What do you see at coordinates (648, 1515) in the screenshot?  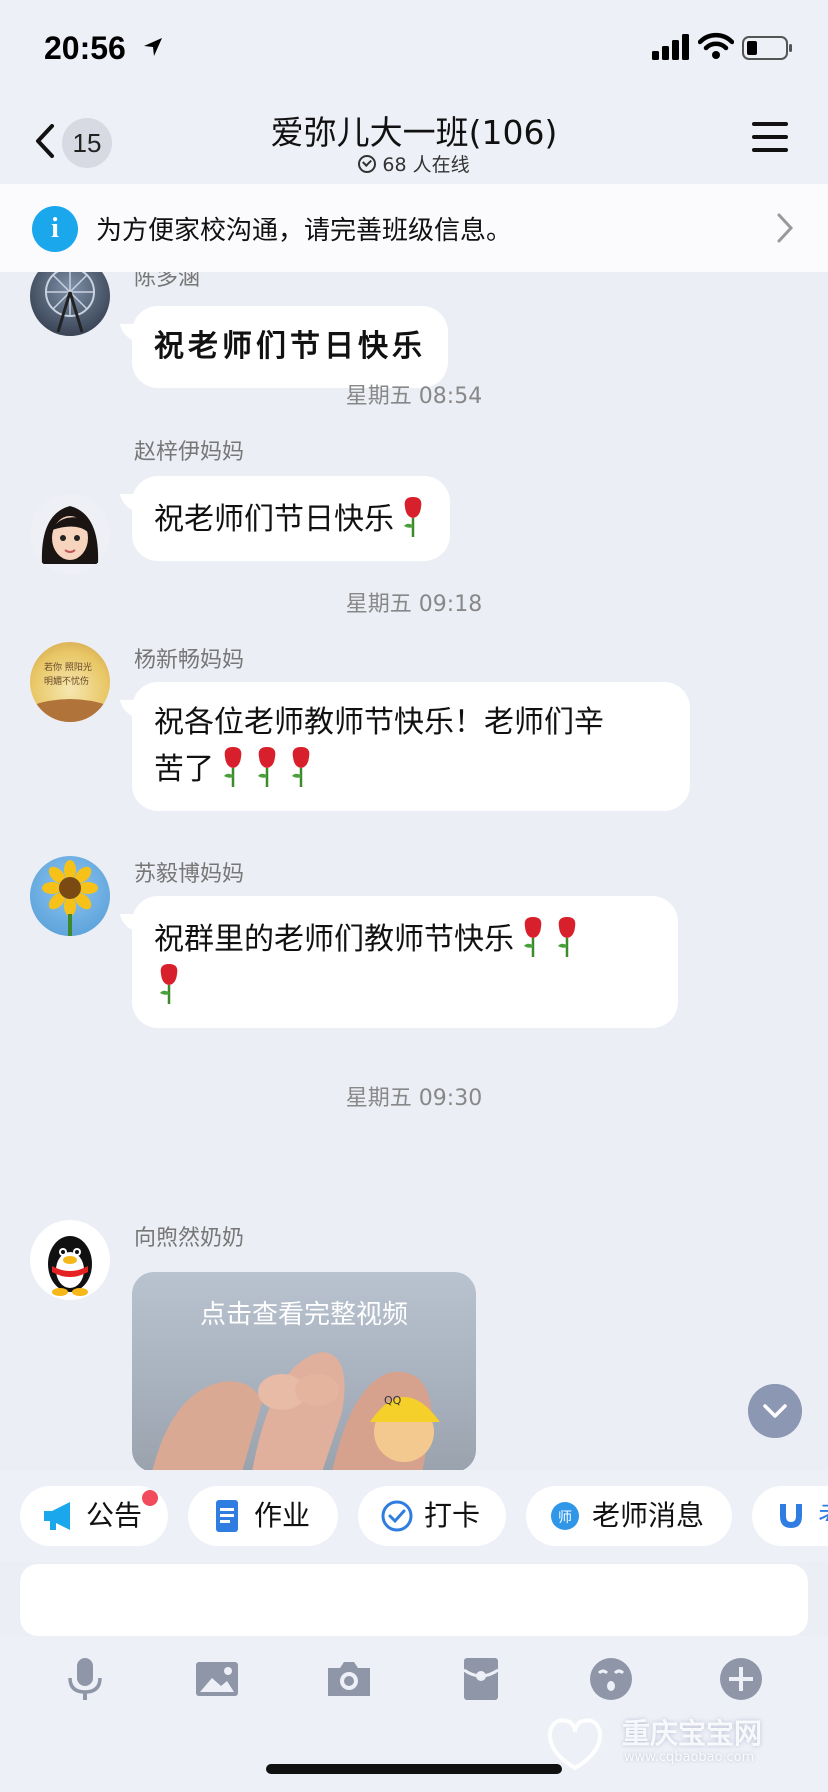 I see `teacher-messages-label: 老师消息` at bounding box center [648, 1515].